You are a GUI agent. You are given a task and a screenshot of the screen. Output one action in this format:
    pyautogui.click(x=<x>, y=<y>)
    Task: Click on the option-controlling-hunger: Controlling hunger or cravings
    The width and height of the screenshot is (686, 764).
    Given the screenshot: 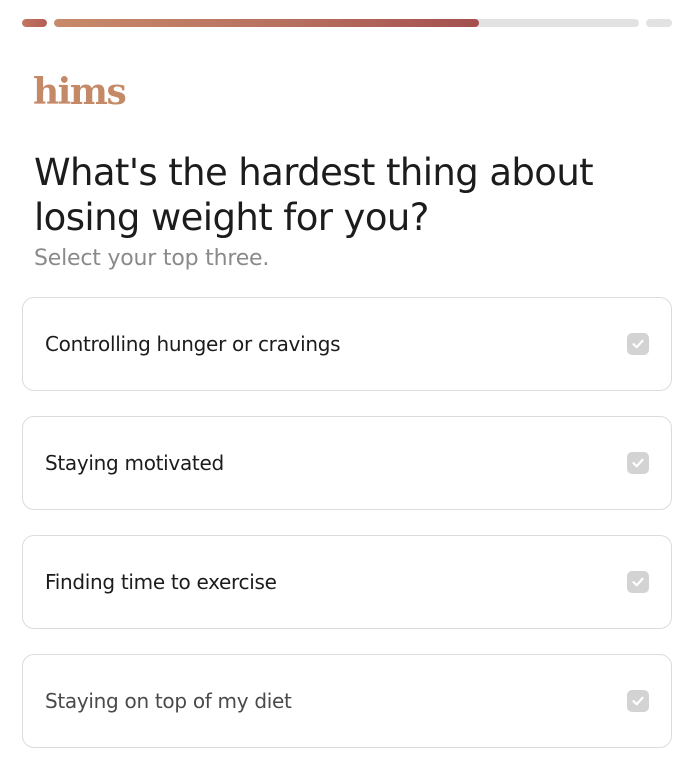 What is the action you would take?
    pyautogui.click(x=347, y=344)
    